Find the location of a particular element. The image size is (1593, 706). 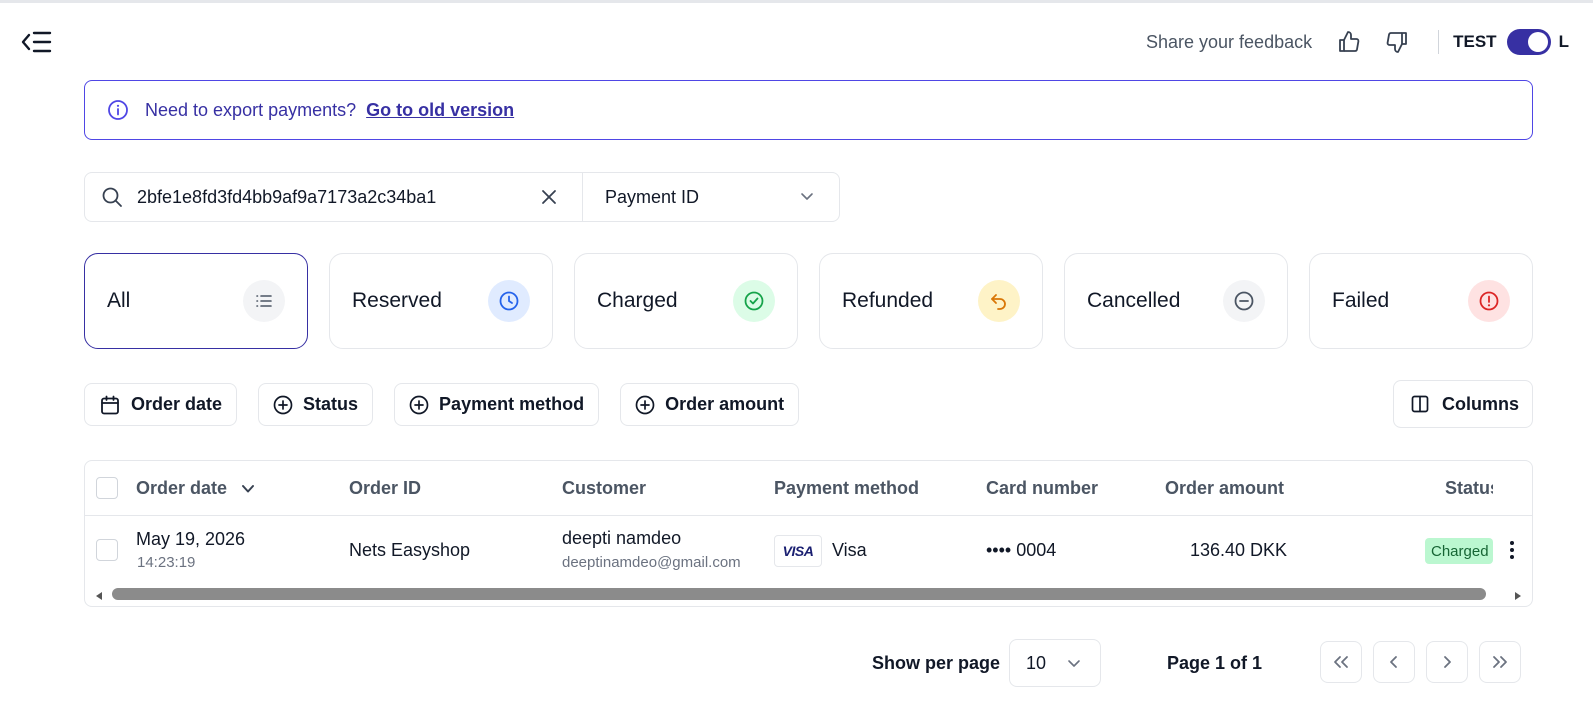

status-tab-label: Refunded is located at coordinates (888, 300).